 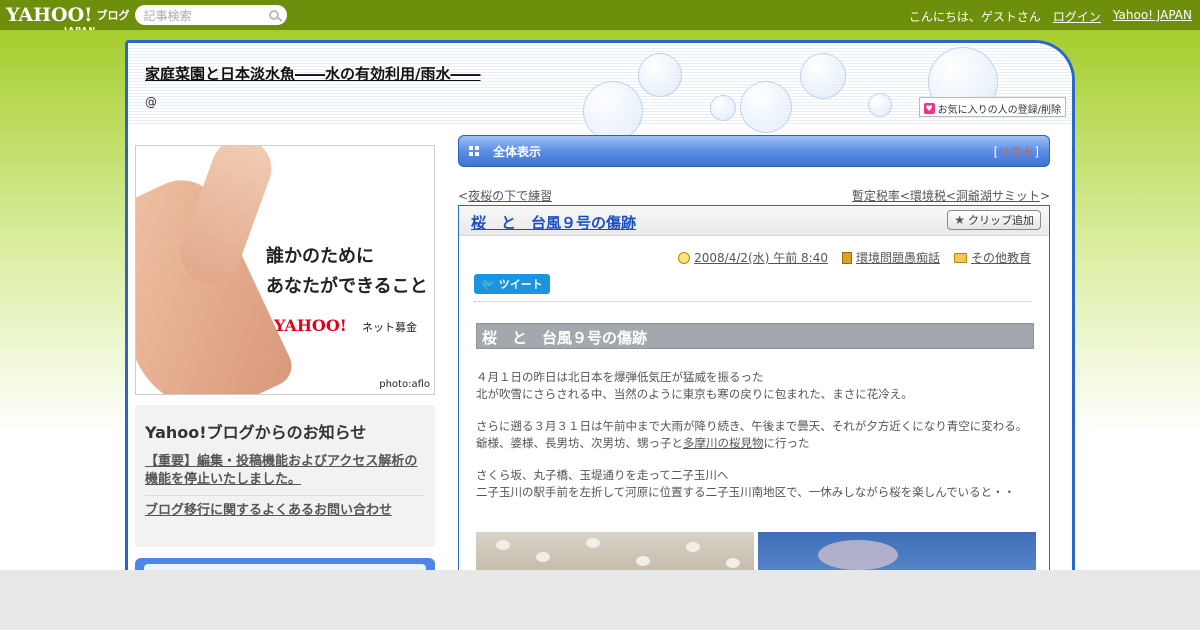 What do you see at coordinates (50, 21) in the screenshot?
I see `yahoo-logo: YAHOO!JAPAN` at bounding box center [50, 21].